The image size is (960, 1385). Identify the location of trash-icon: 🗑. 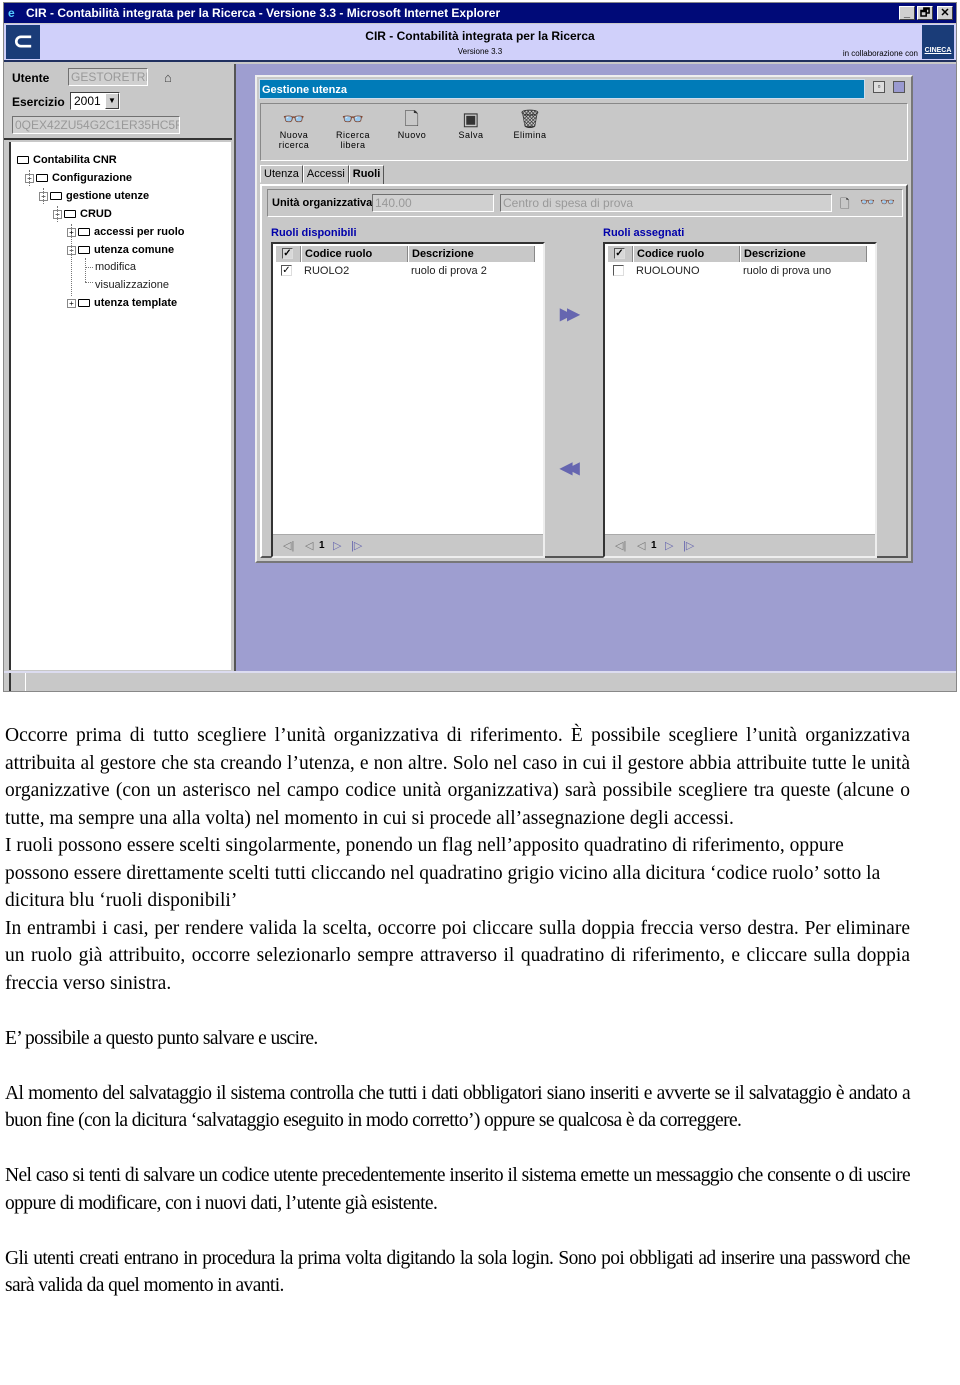
(530, 119).